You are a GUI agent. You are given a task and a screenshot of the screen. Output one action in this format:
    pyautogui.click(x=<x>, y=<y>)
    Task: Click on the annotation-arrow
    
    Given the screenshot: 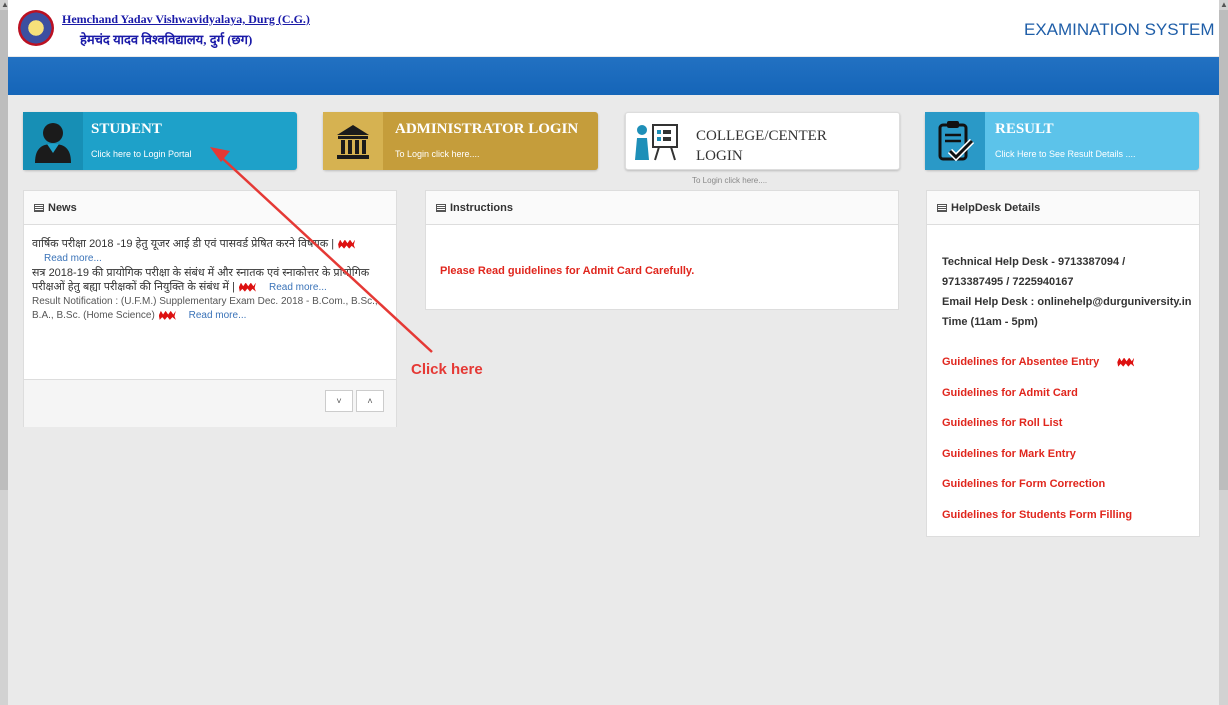 What is the action you would take?
    pyautogui.click(x=321, y=250)
    